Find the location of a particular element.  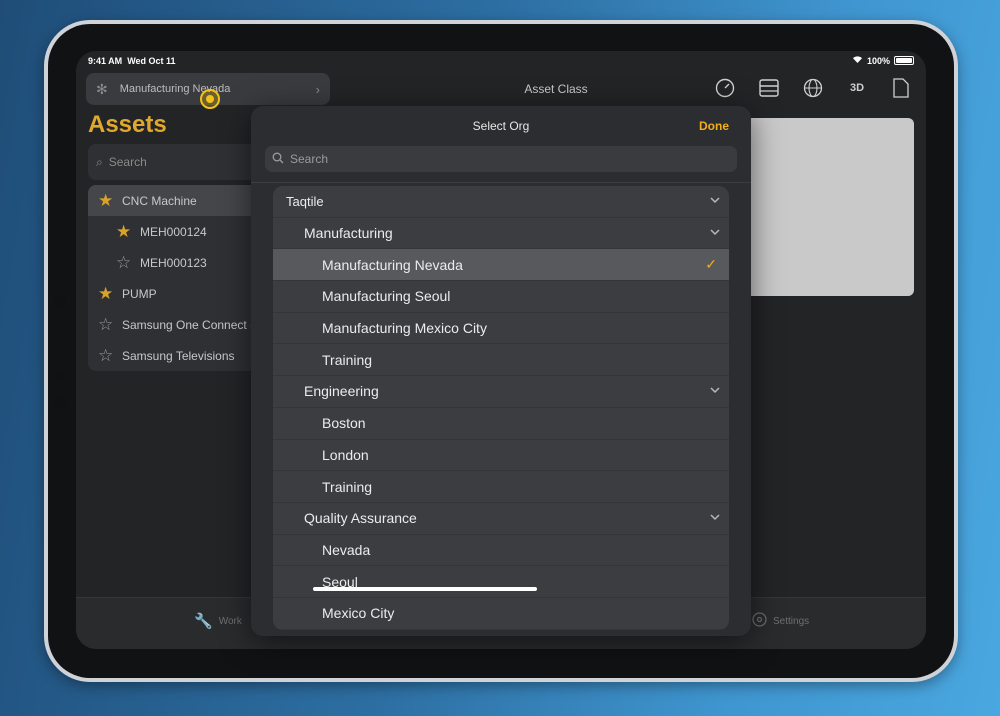

checkmark-icon: ✓ is located at coordinates (711, 264).